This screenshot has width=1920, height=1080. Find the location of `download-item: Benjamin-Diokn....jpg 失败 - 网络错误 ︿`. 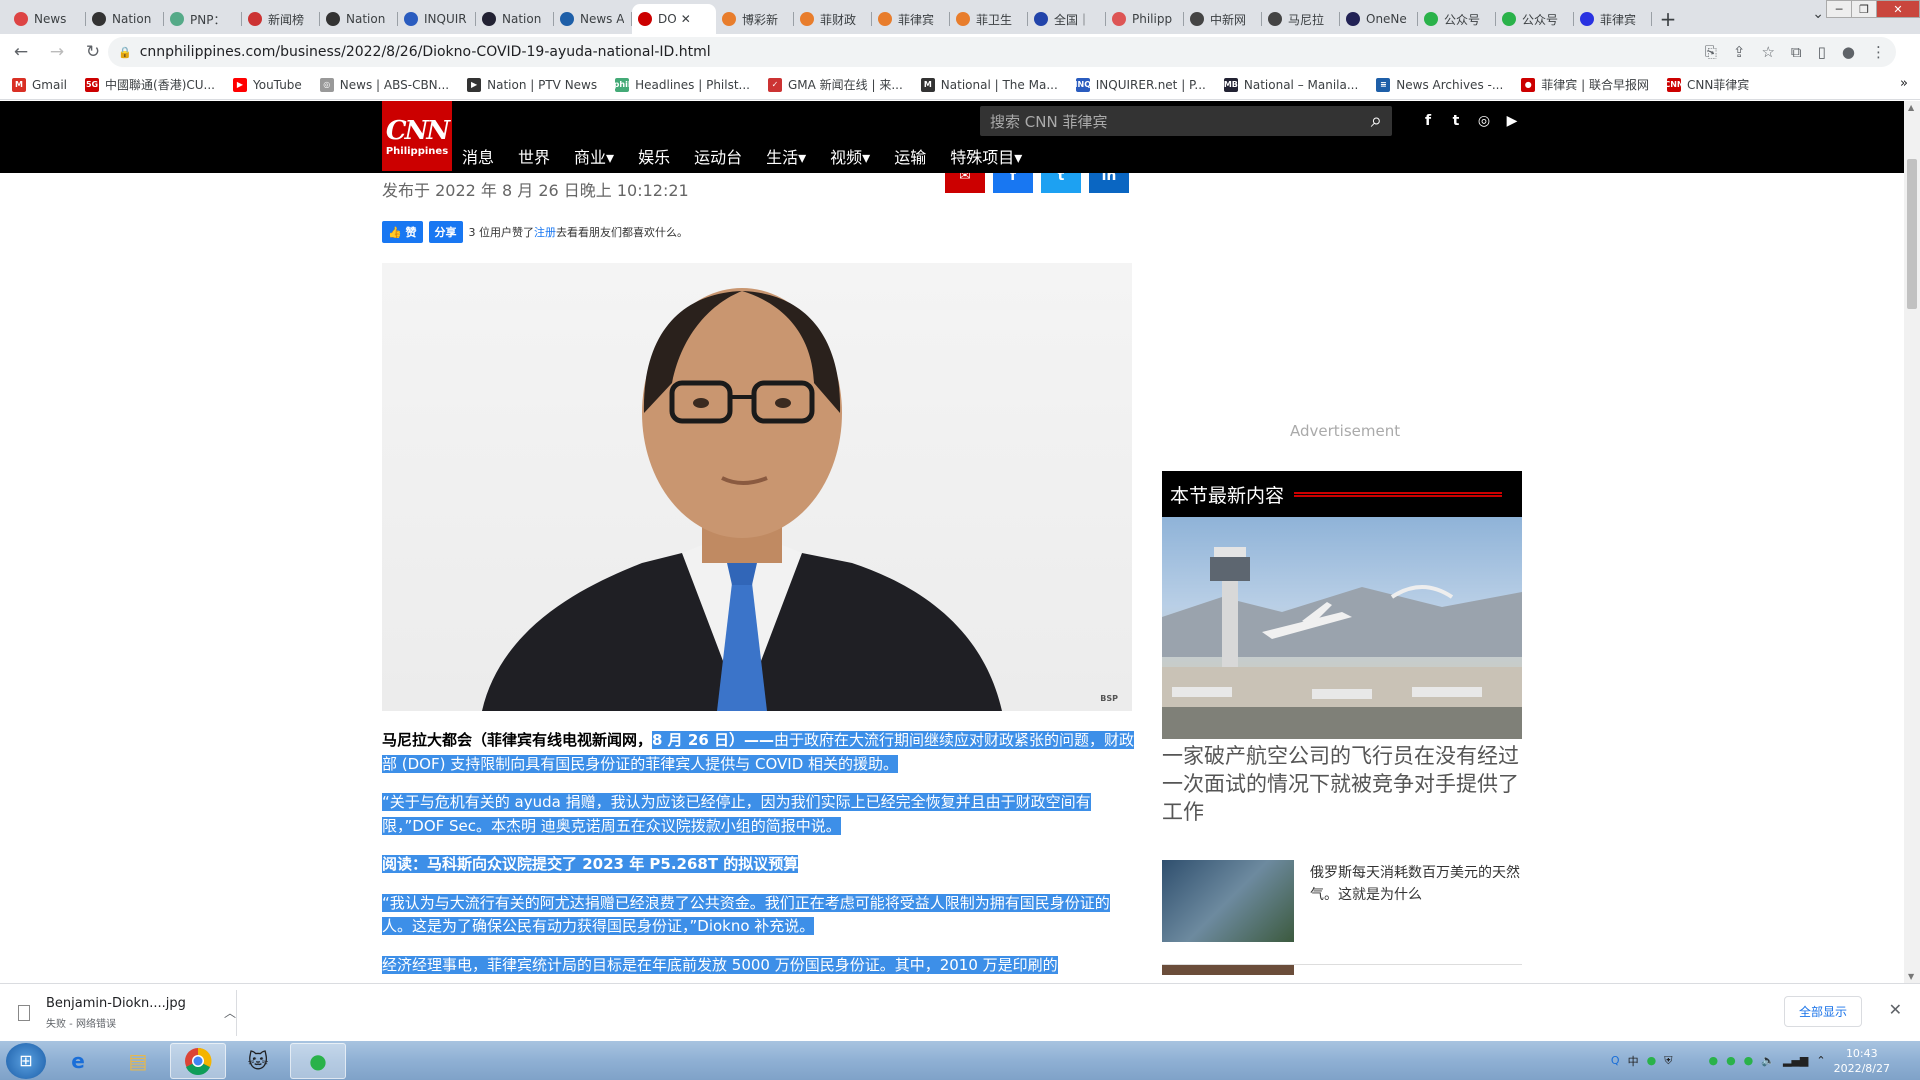

download-item: Benjamin-Diokn....jpg 失败 - 网络错误 ︿ is located at coordinates (127, 1013).